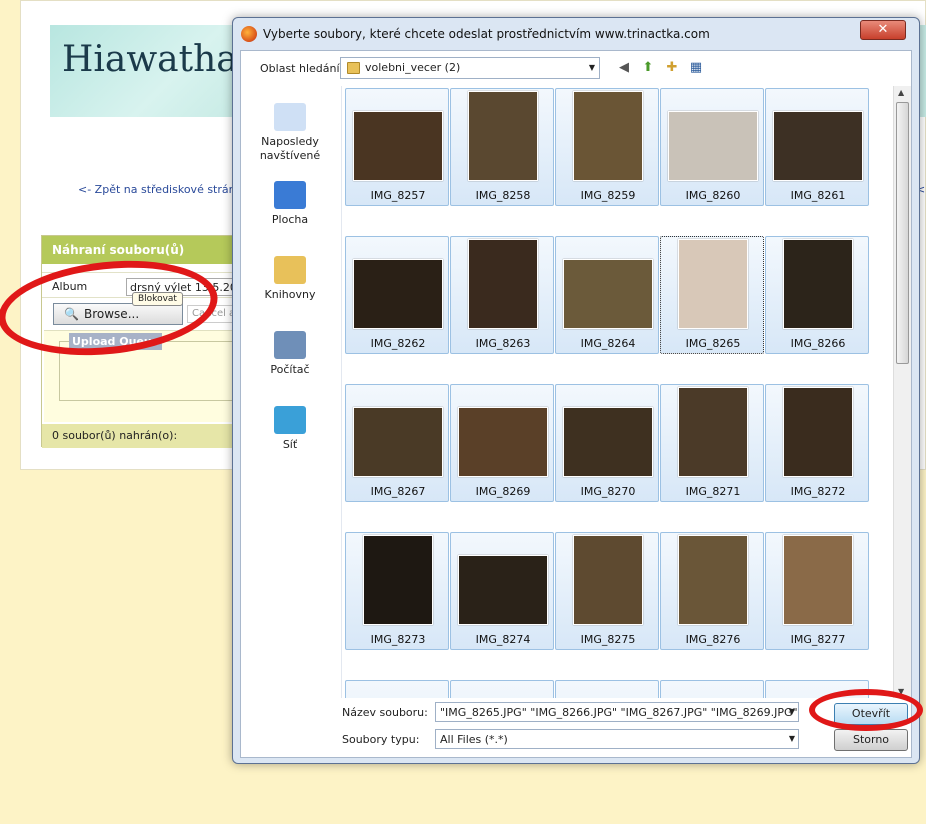 Image resolution: width=926 pixels, height=824 pixels. What do you see at coordinates (617, 739) in the screenshot?
I see `filetype-select: All Files (*.*) ▼` at bounding box center [617, 739].